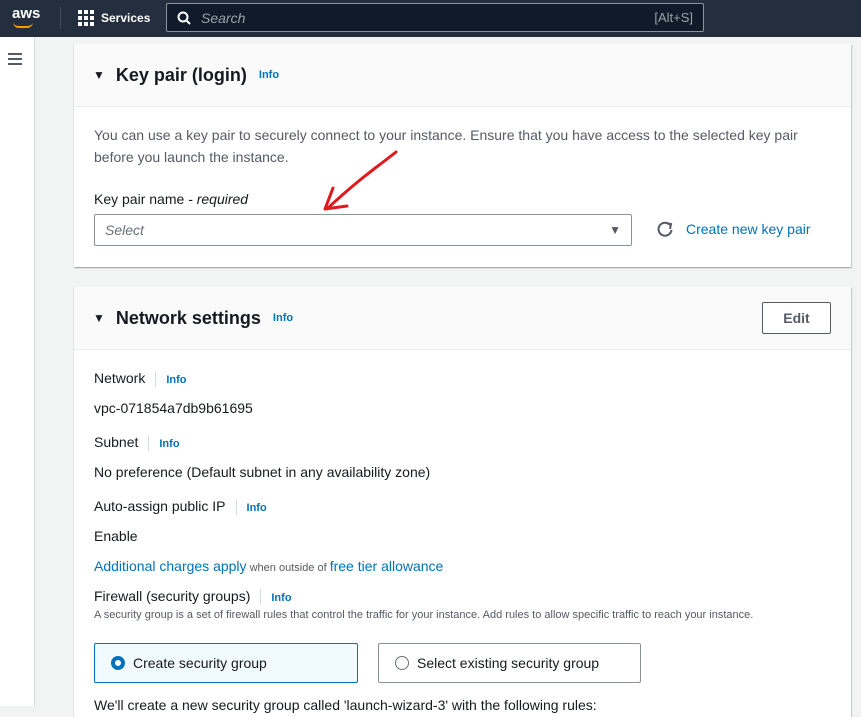 This screenshot has height=717, width=861. What do you see at coordinates (120, 378) in the screenshot?
I see `label-text: Network` at bounding box center [120, 378].